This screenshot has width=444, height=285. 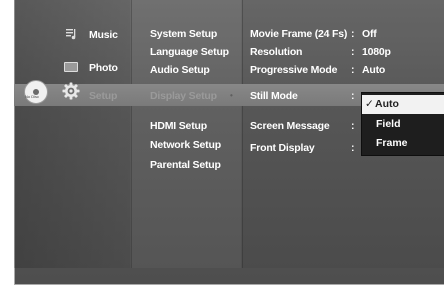 What do you see at coordinates (103, 96) in the screenshot?
I see `menu-item-setup: Setup` at bounding box center [103, 96].